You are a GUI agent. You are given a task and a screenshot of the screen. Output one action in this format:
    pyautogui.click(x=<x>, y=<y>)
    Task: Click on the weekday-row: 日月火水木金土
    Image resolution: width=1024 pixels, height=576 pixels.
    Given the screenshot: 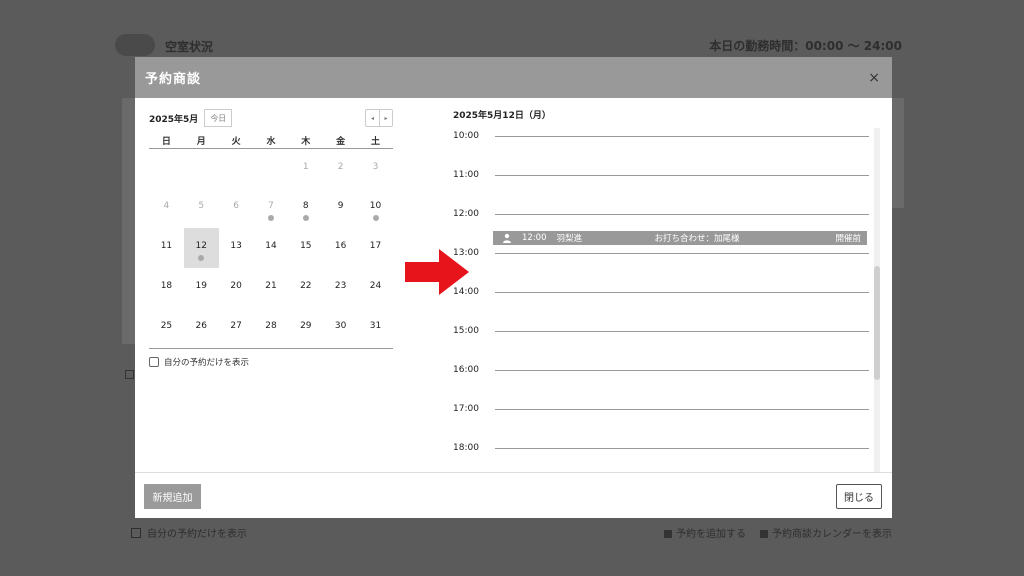 What is the action you would take?
    pyautogui.click(x=271, y=141)
    